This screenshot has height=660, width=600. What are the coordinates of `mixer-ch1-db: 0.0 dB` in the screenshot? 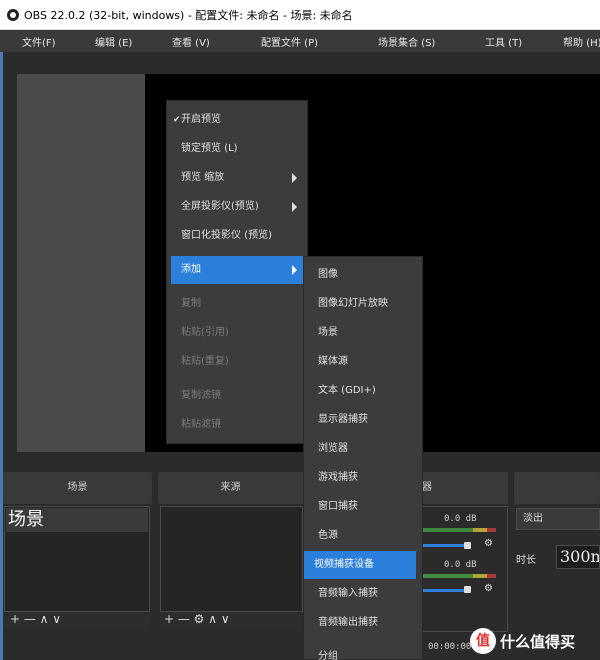 It's located at (460, 519).